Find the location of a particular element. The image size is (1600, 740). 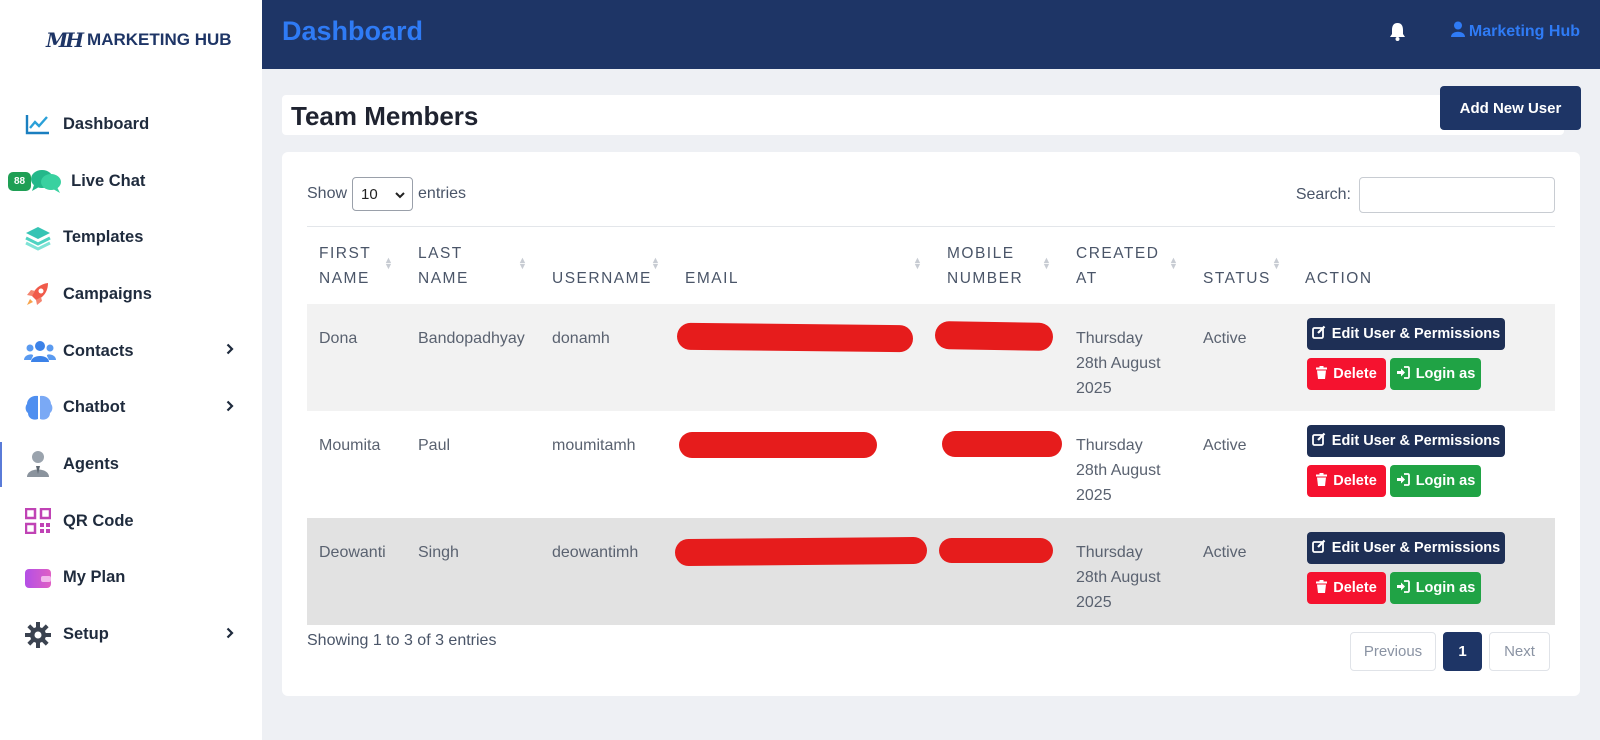

layers-icon is located at coordinates (38, 238).